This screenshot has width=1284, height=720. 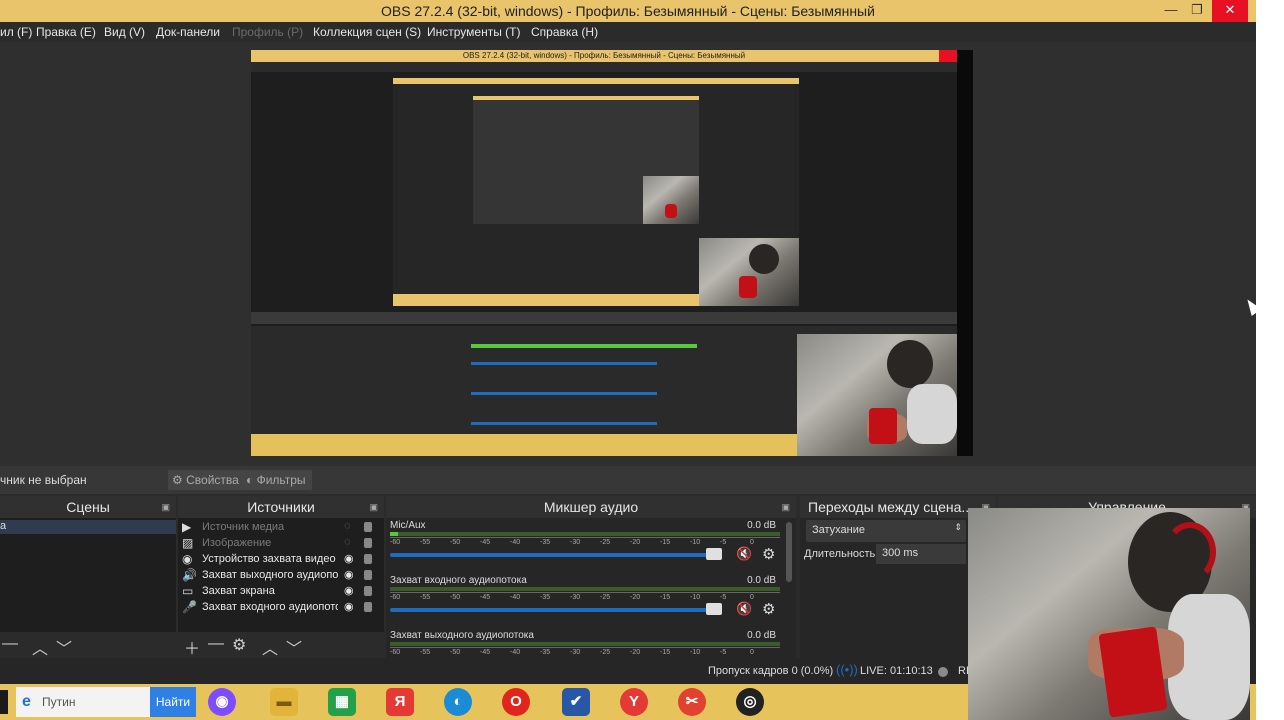 I want to click on tick-label: -60, so click(x=395, y=597).